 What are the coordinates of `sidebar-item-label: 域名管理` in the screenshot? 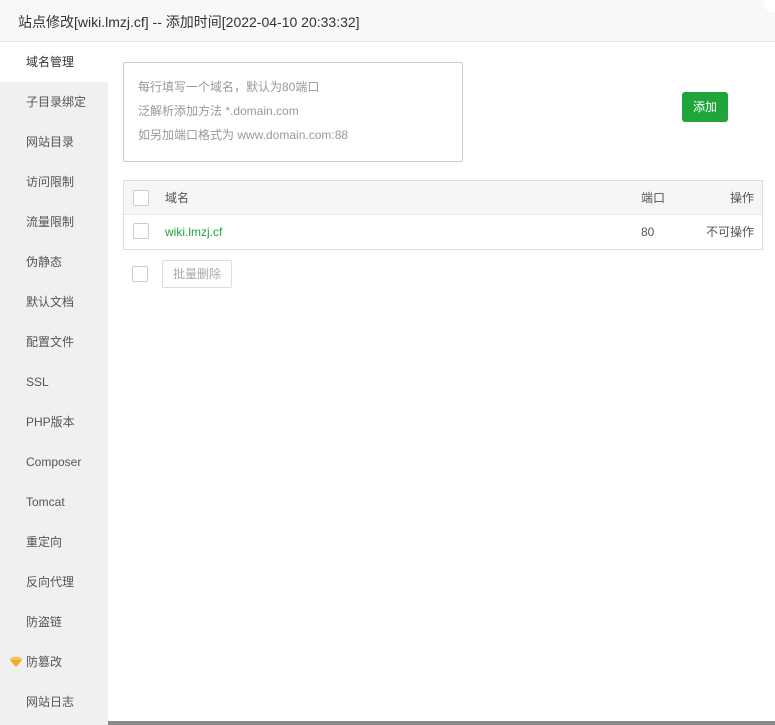 It's located at (50, 62).